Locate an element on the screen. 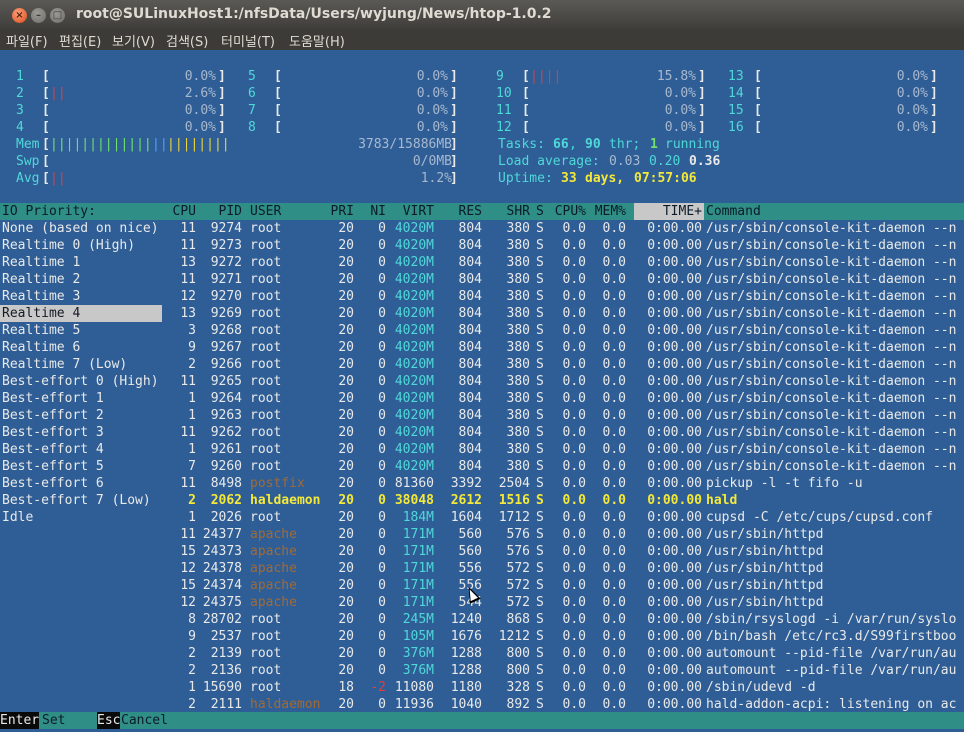 Image resolution: width=964 pixels, height=732 pixels. column-header-virt: VIRT is located at coordinates (412, 211).